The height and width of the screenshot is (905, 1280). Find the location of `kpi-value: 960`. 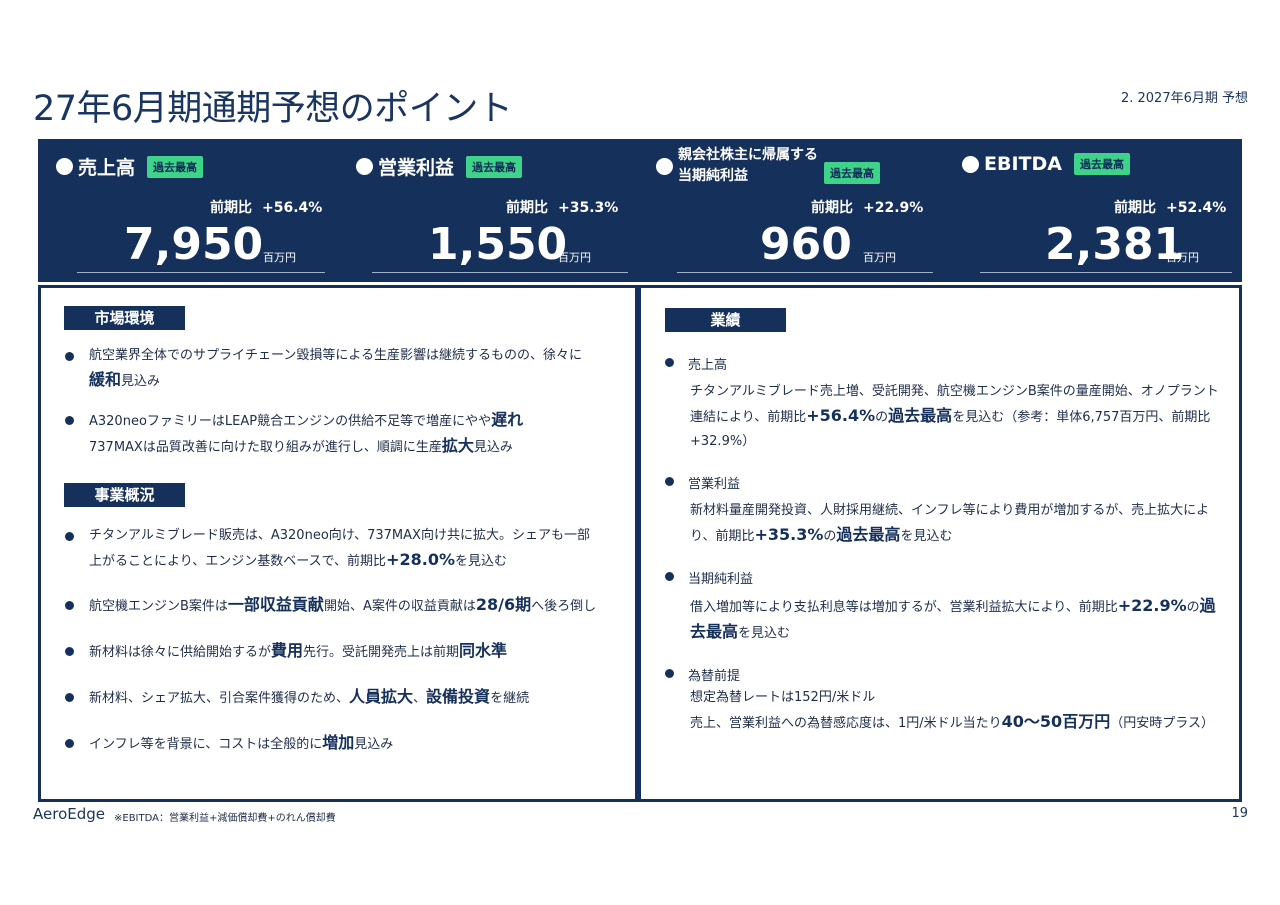

kpi-value: 960 is located at coordinates (806, 244).